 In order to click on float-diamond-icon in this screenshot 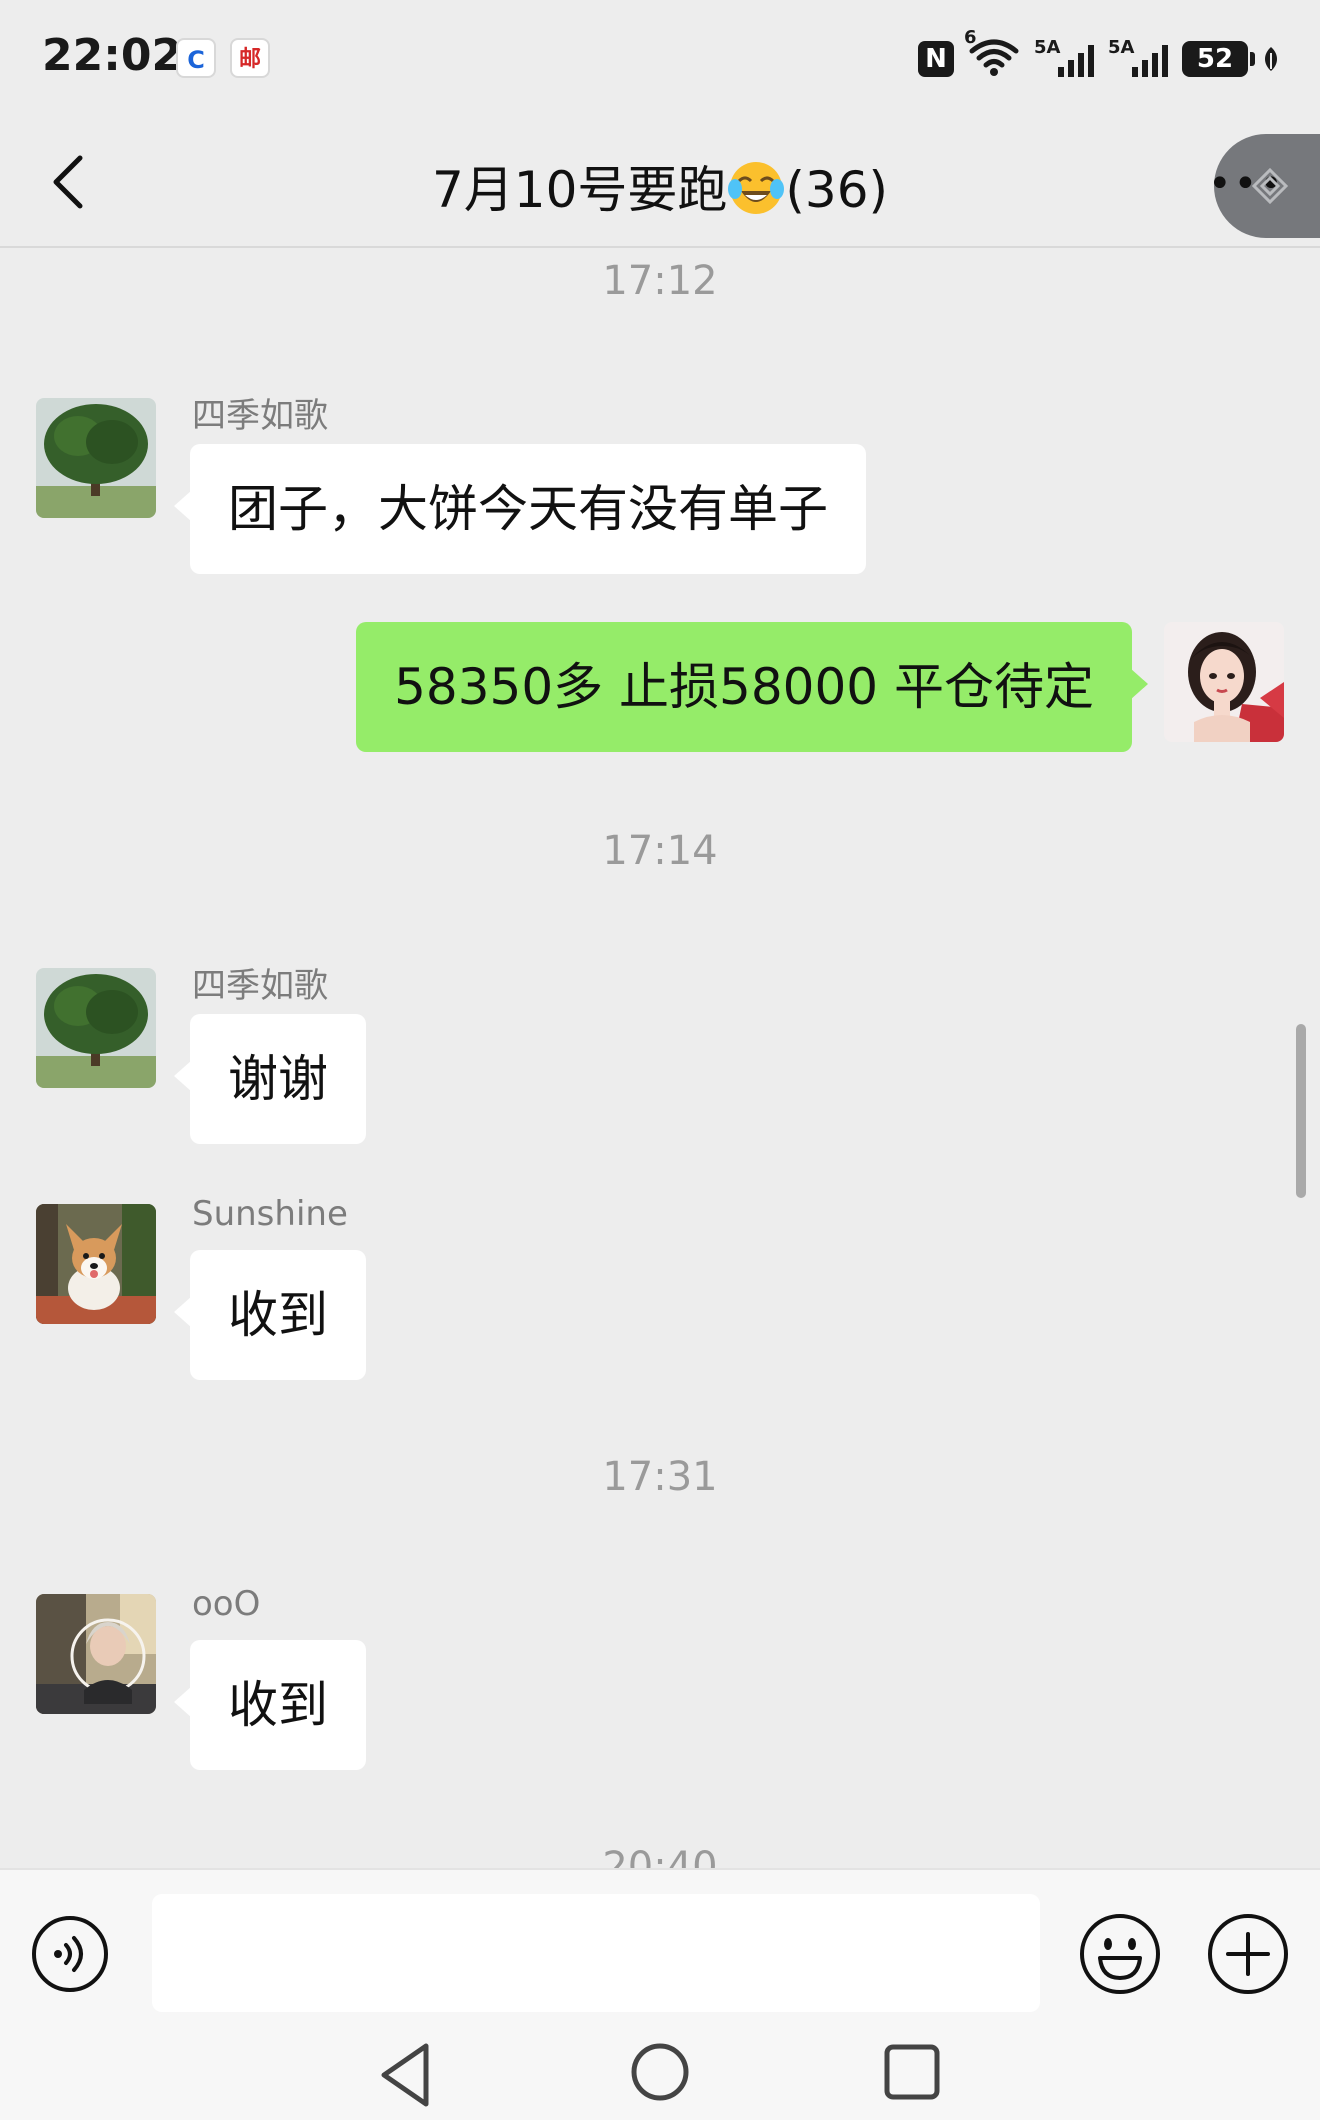, I will do `click(1270, 186)`.